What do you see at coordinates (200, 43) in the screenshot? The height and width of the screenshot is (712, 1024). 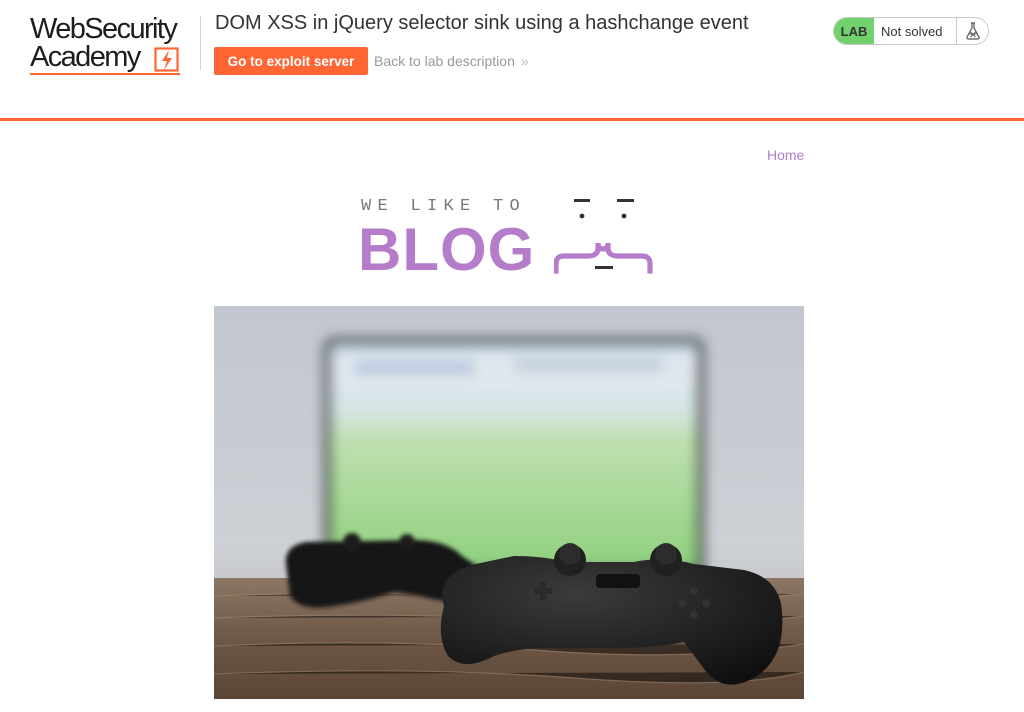 I see `header-divider` at bounding box center [200, 43].